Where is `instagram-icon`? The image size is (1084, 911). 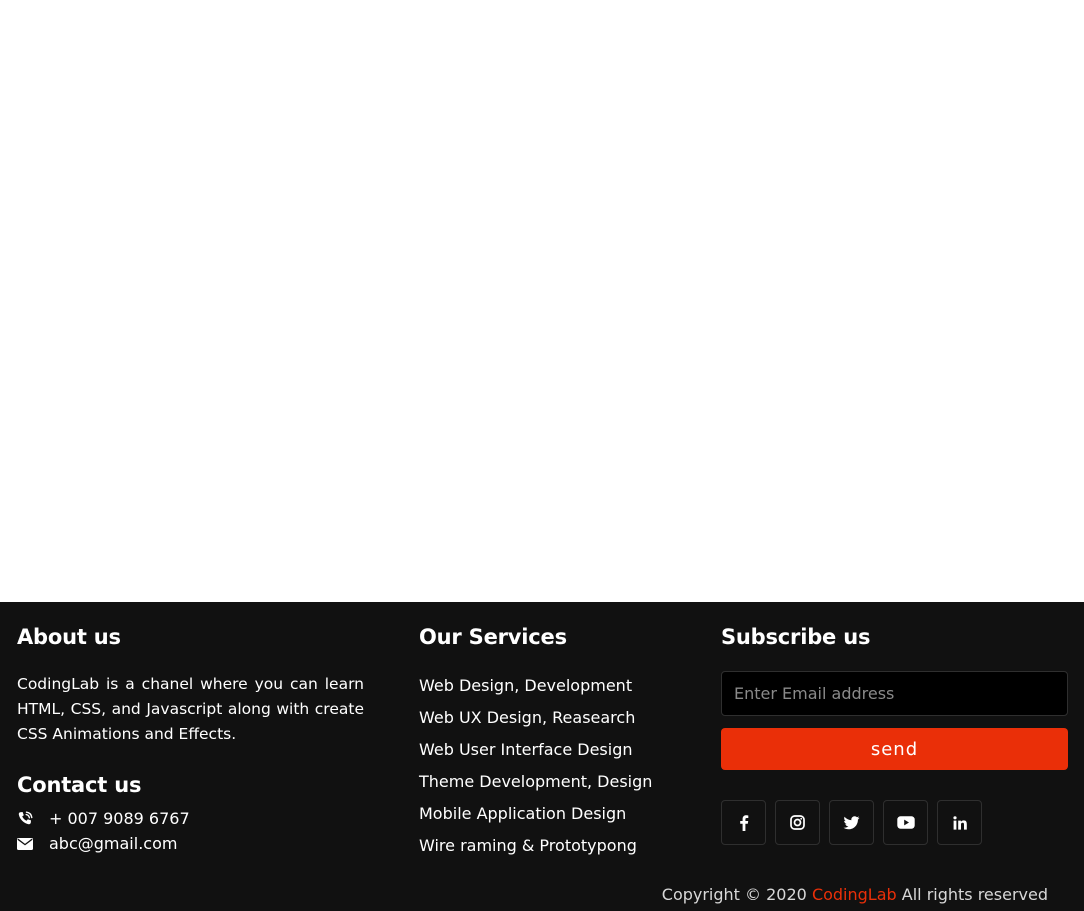
instagram-icon is located at coordinates (797, 822).